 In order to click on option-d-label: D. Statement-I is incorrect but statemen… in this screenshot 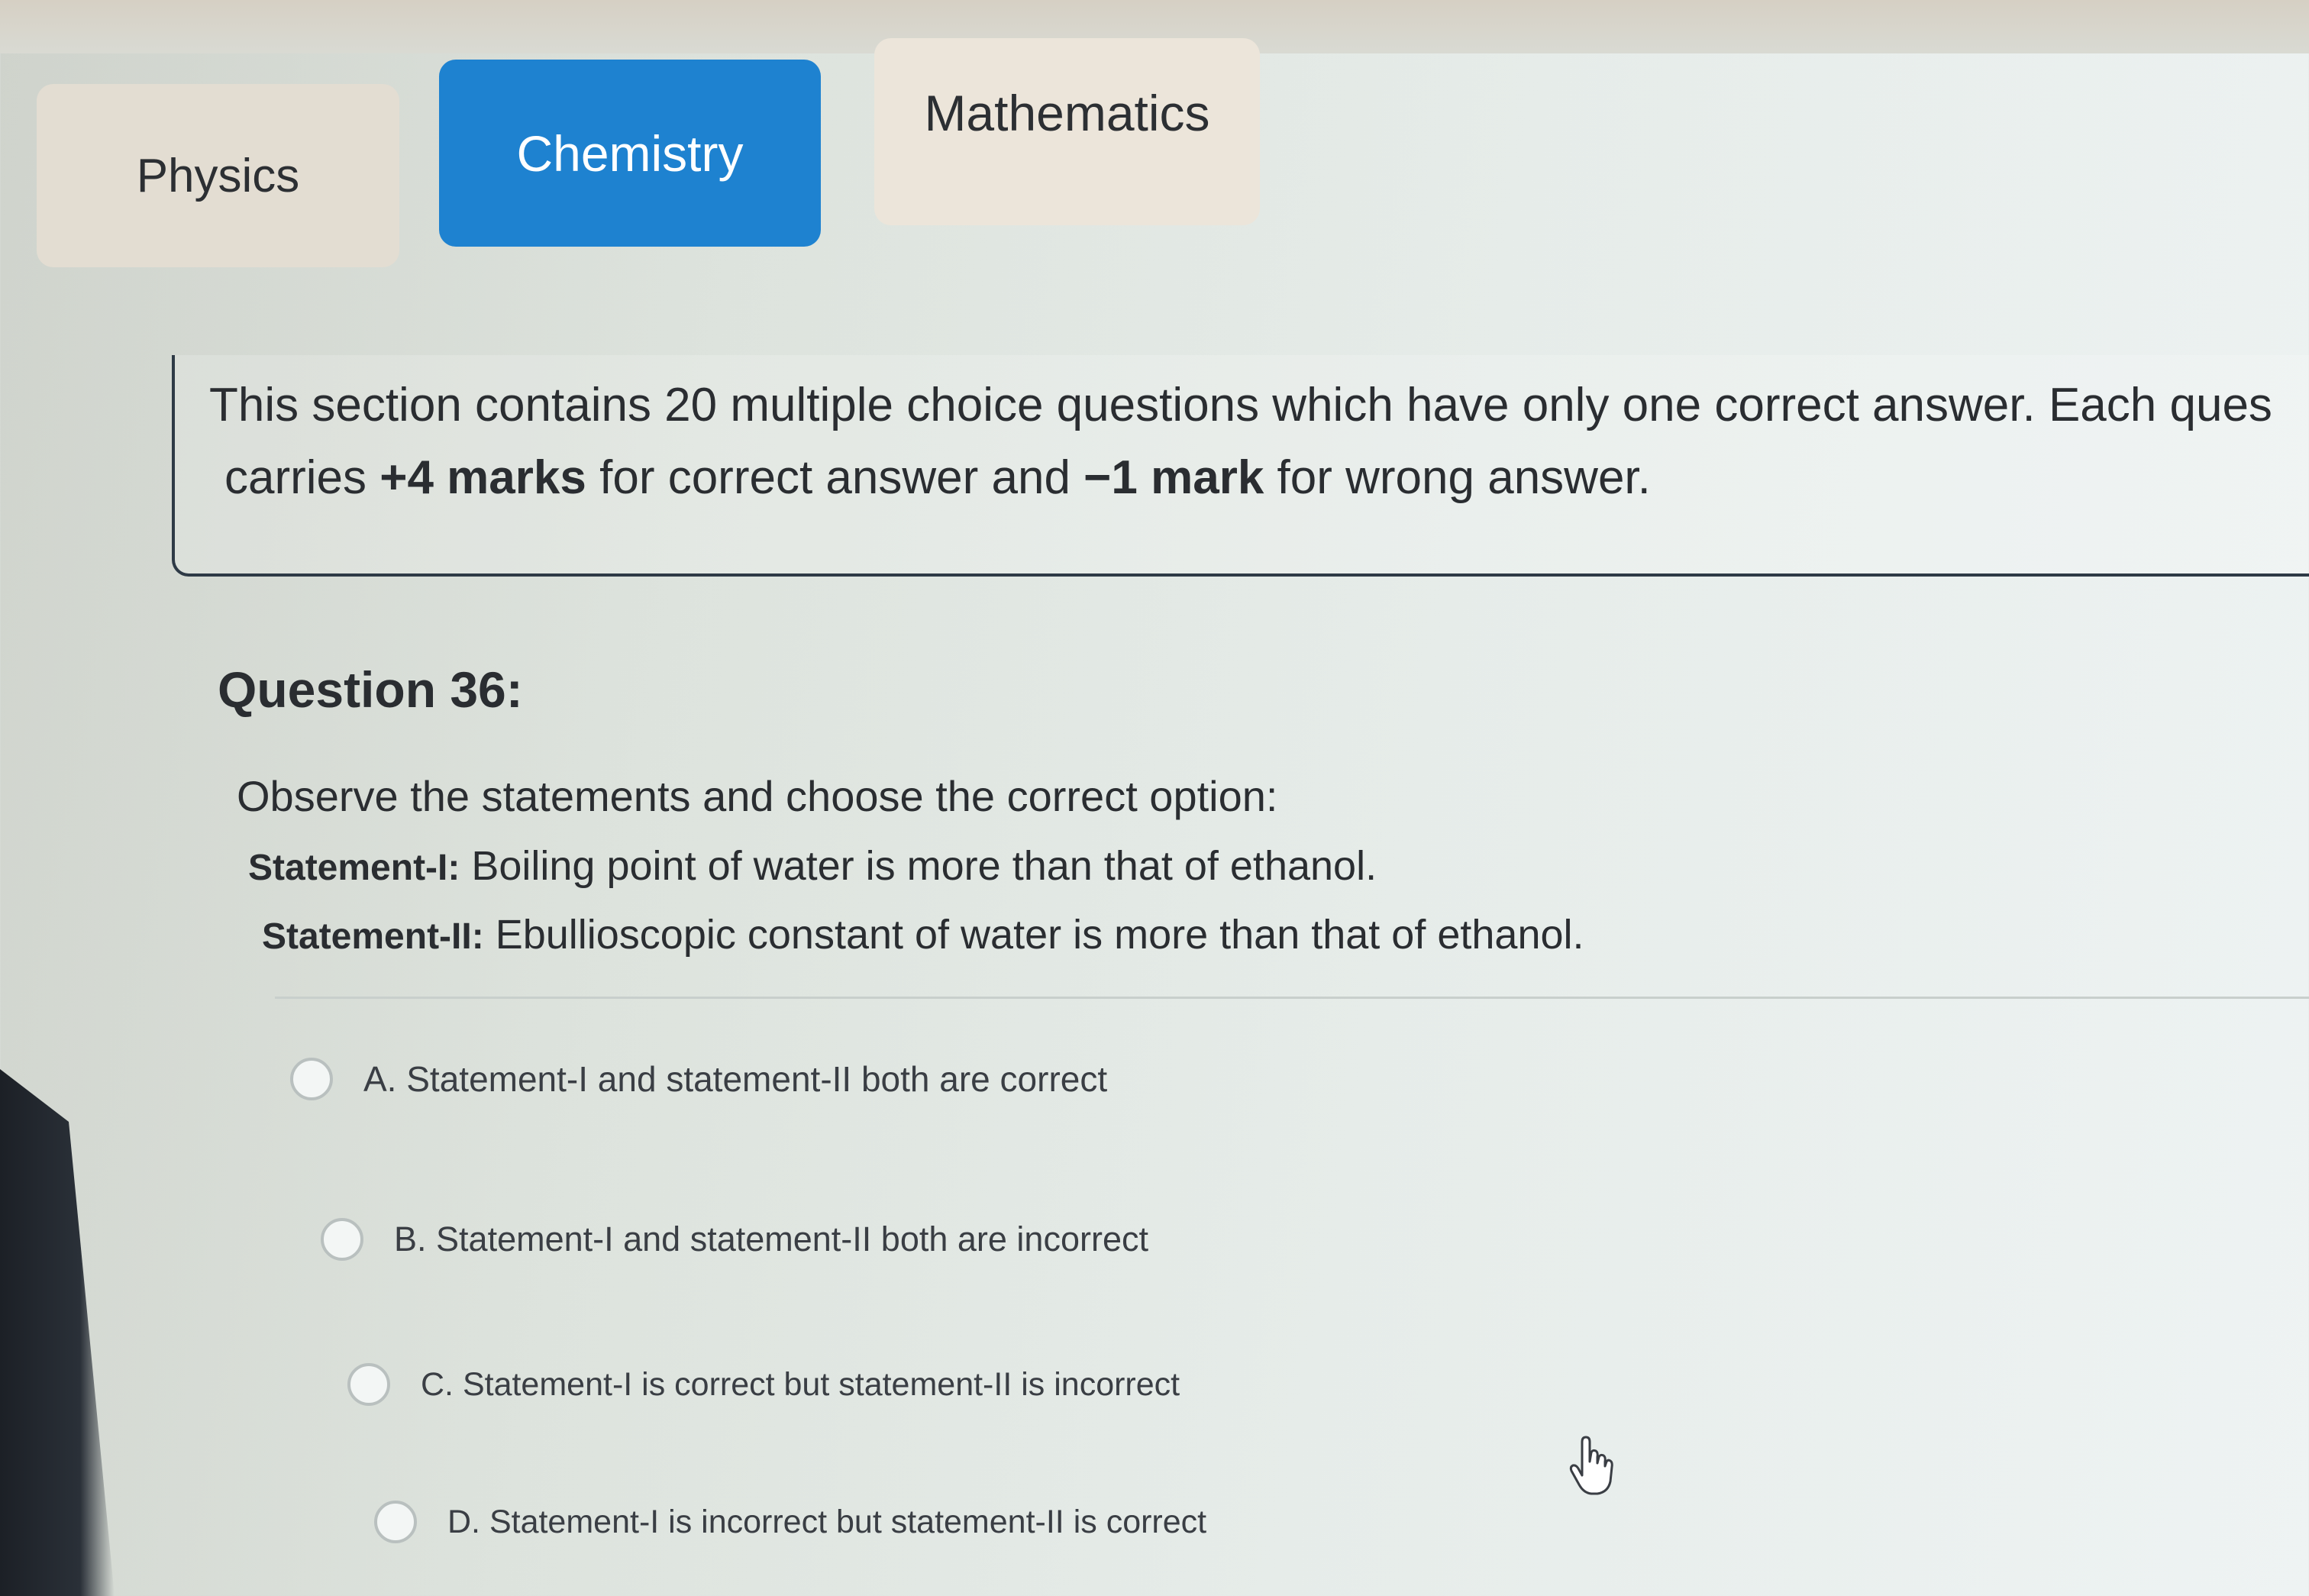, I will do `click(826, 1522)`.